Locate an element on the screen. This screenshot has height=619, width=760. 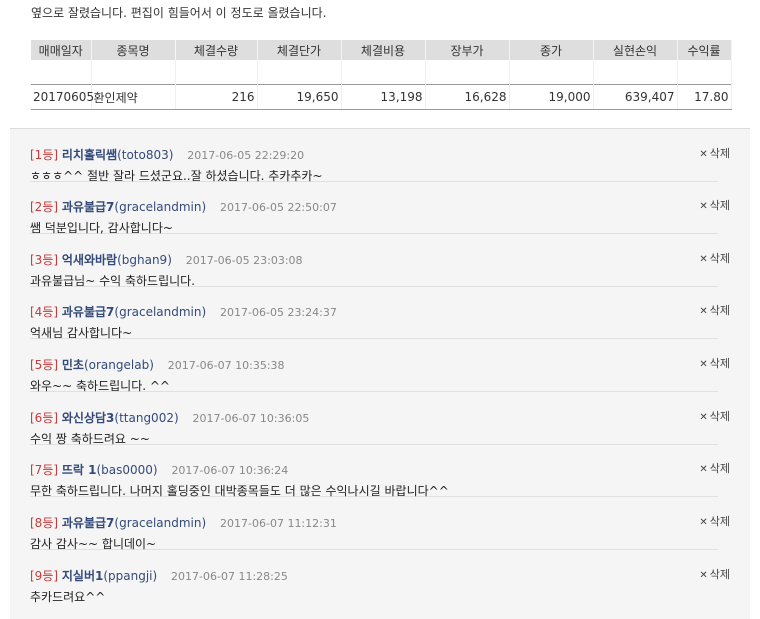
comment-user-id: (orangelab) is located at coordinates (119, 365).